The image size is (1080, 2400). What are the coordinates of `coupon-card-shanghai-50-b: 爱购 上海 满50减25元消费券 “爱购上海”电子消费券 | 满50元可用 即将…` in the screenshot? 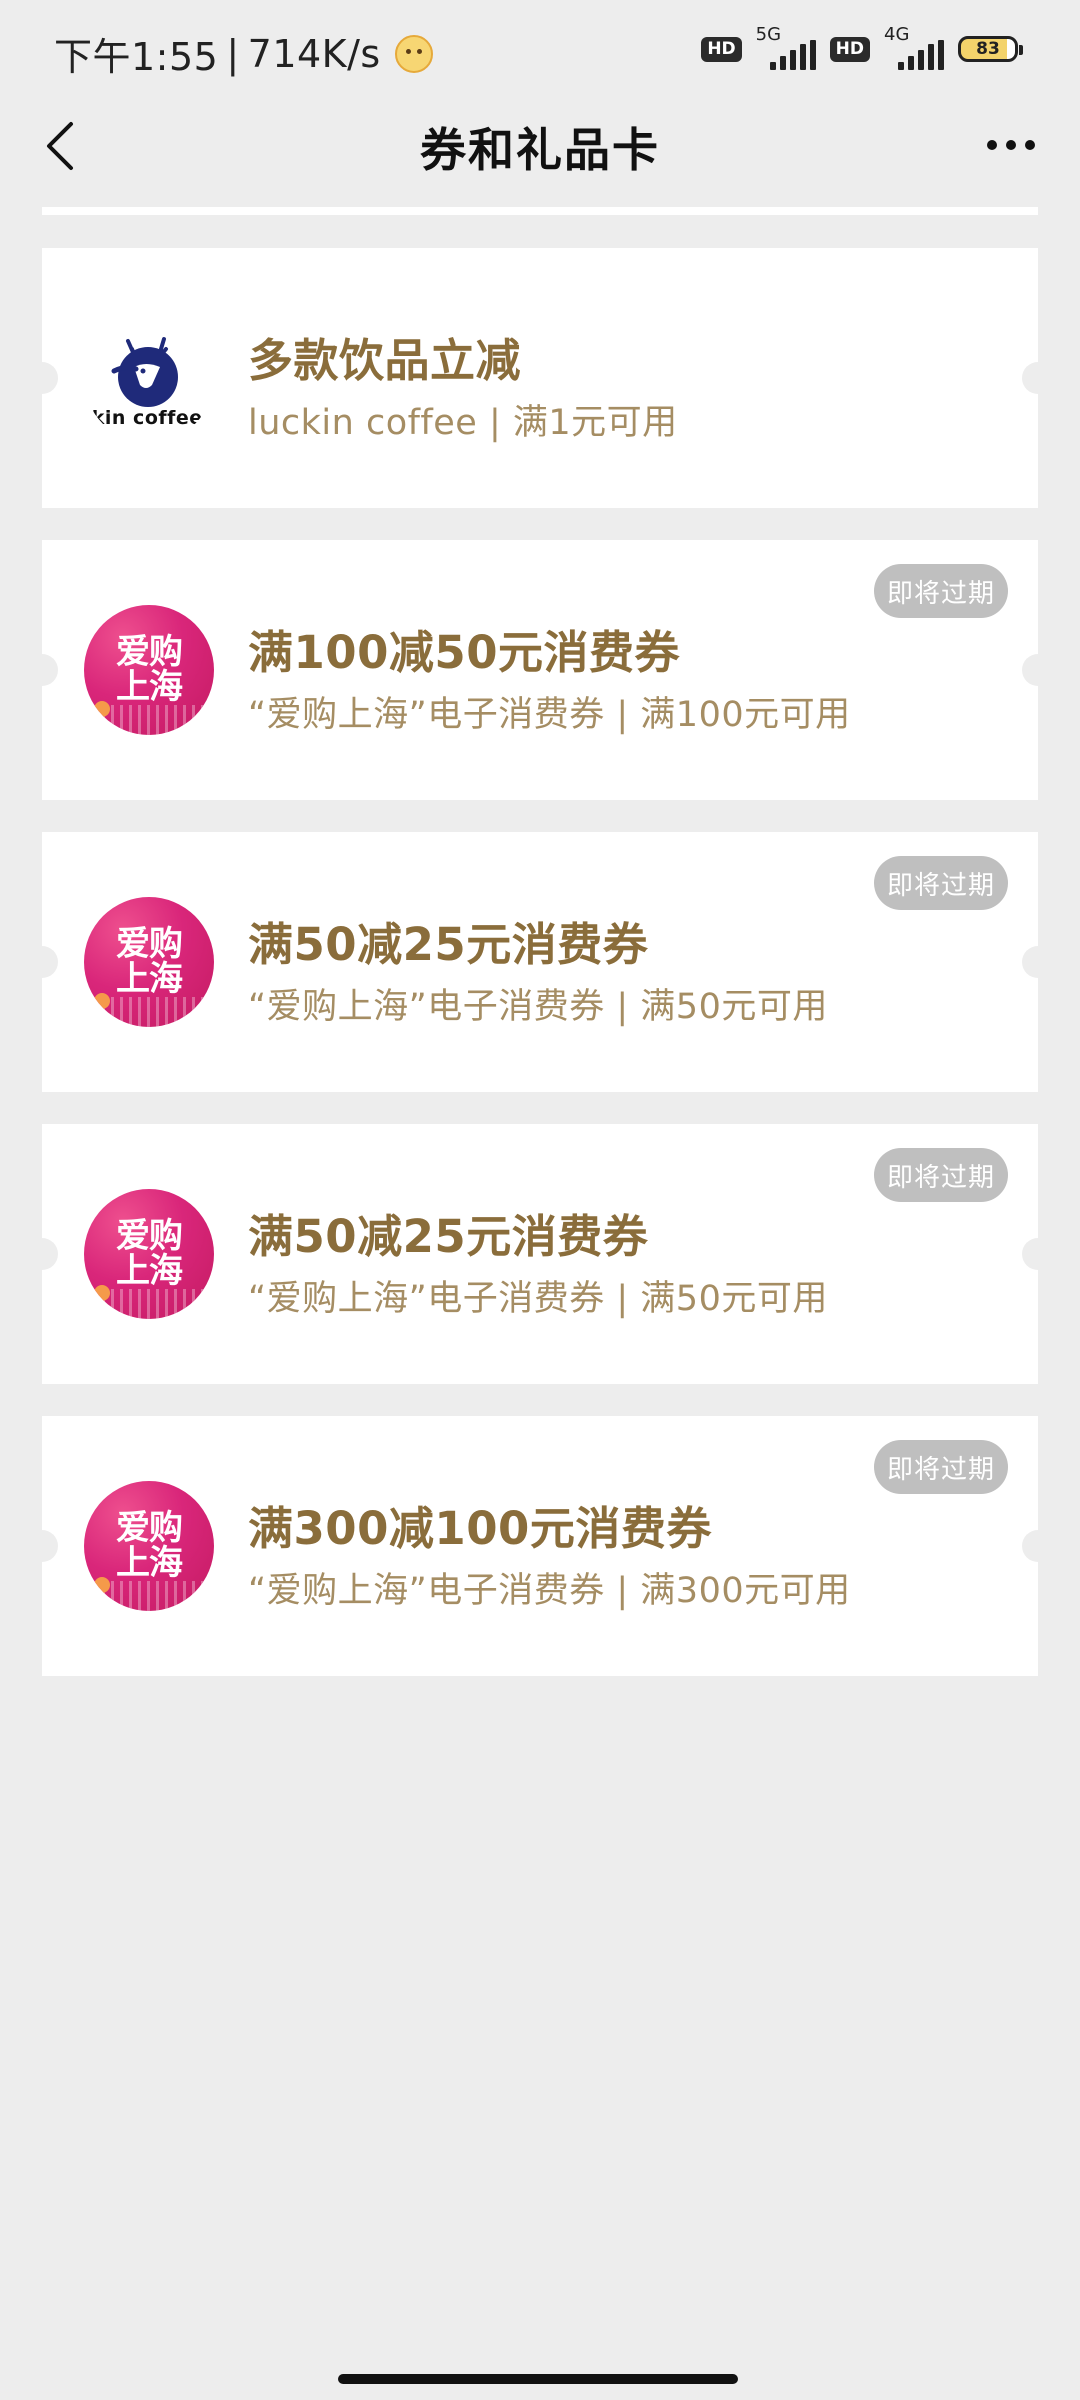 It's located at (540, 1254).